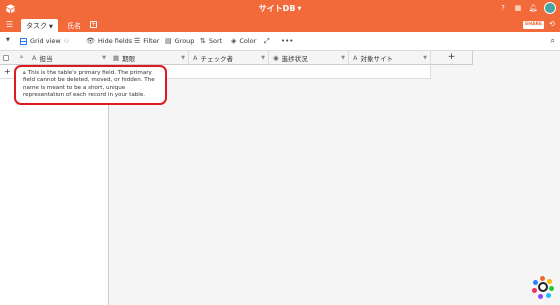 The width and height of the screenshot is (560, 305). What do you see at coordinates (280, 24) in the screenshot?
I see `table-tab-bar: ☰ タスク ▼ 氏名 + SHARE ⟲` at bounding box center [280, 24].